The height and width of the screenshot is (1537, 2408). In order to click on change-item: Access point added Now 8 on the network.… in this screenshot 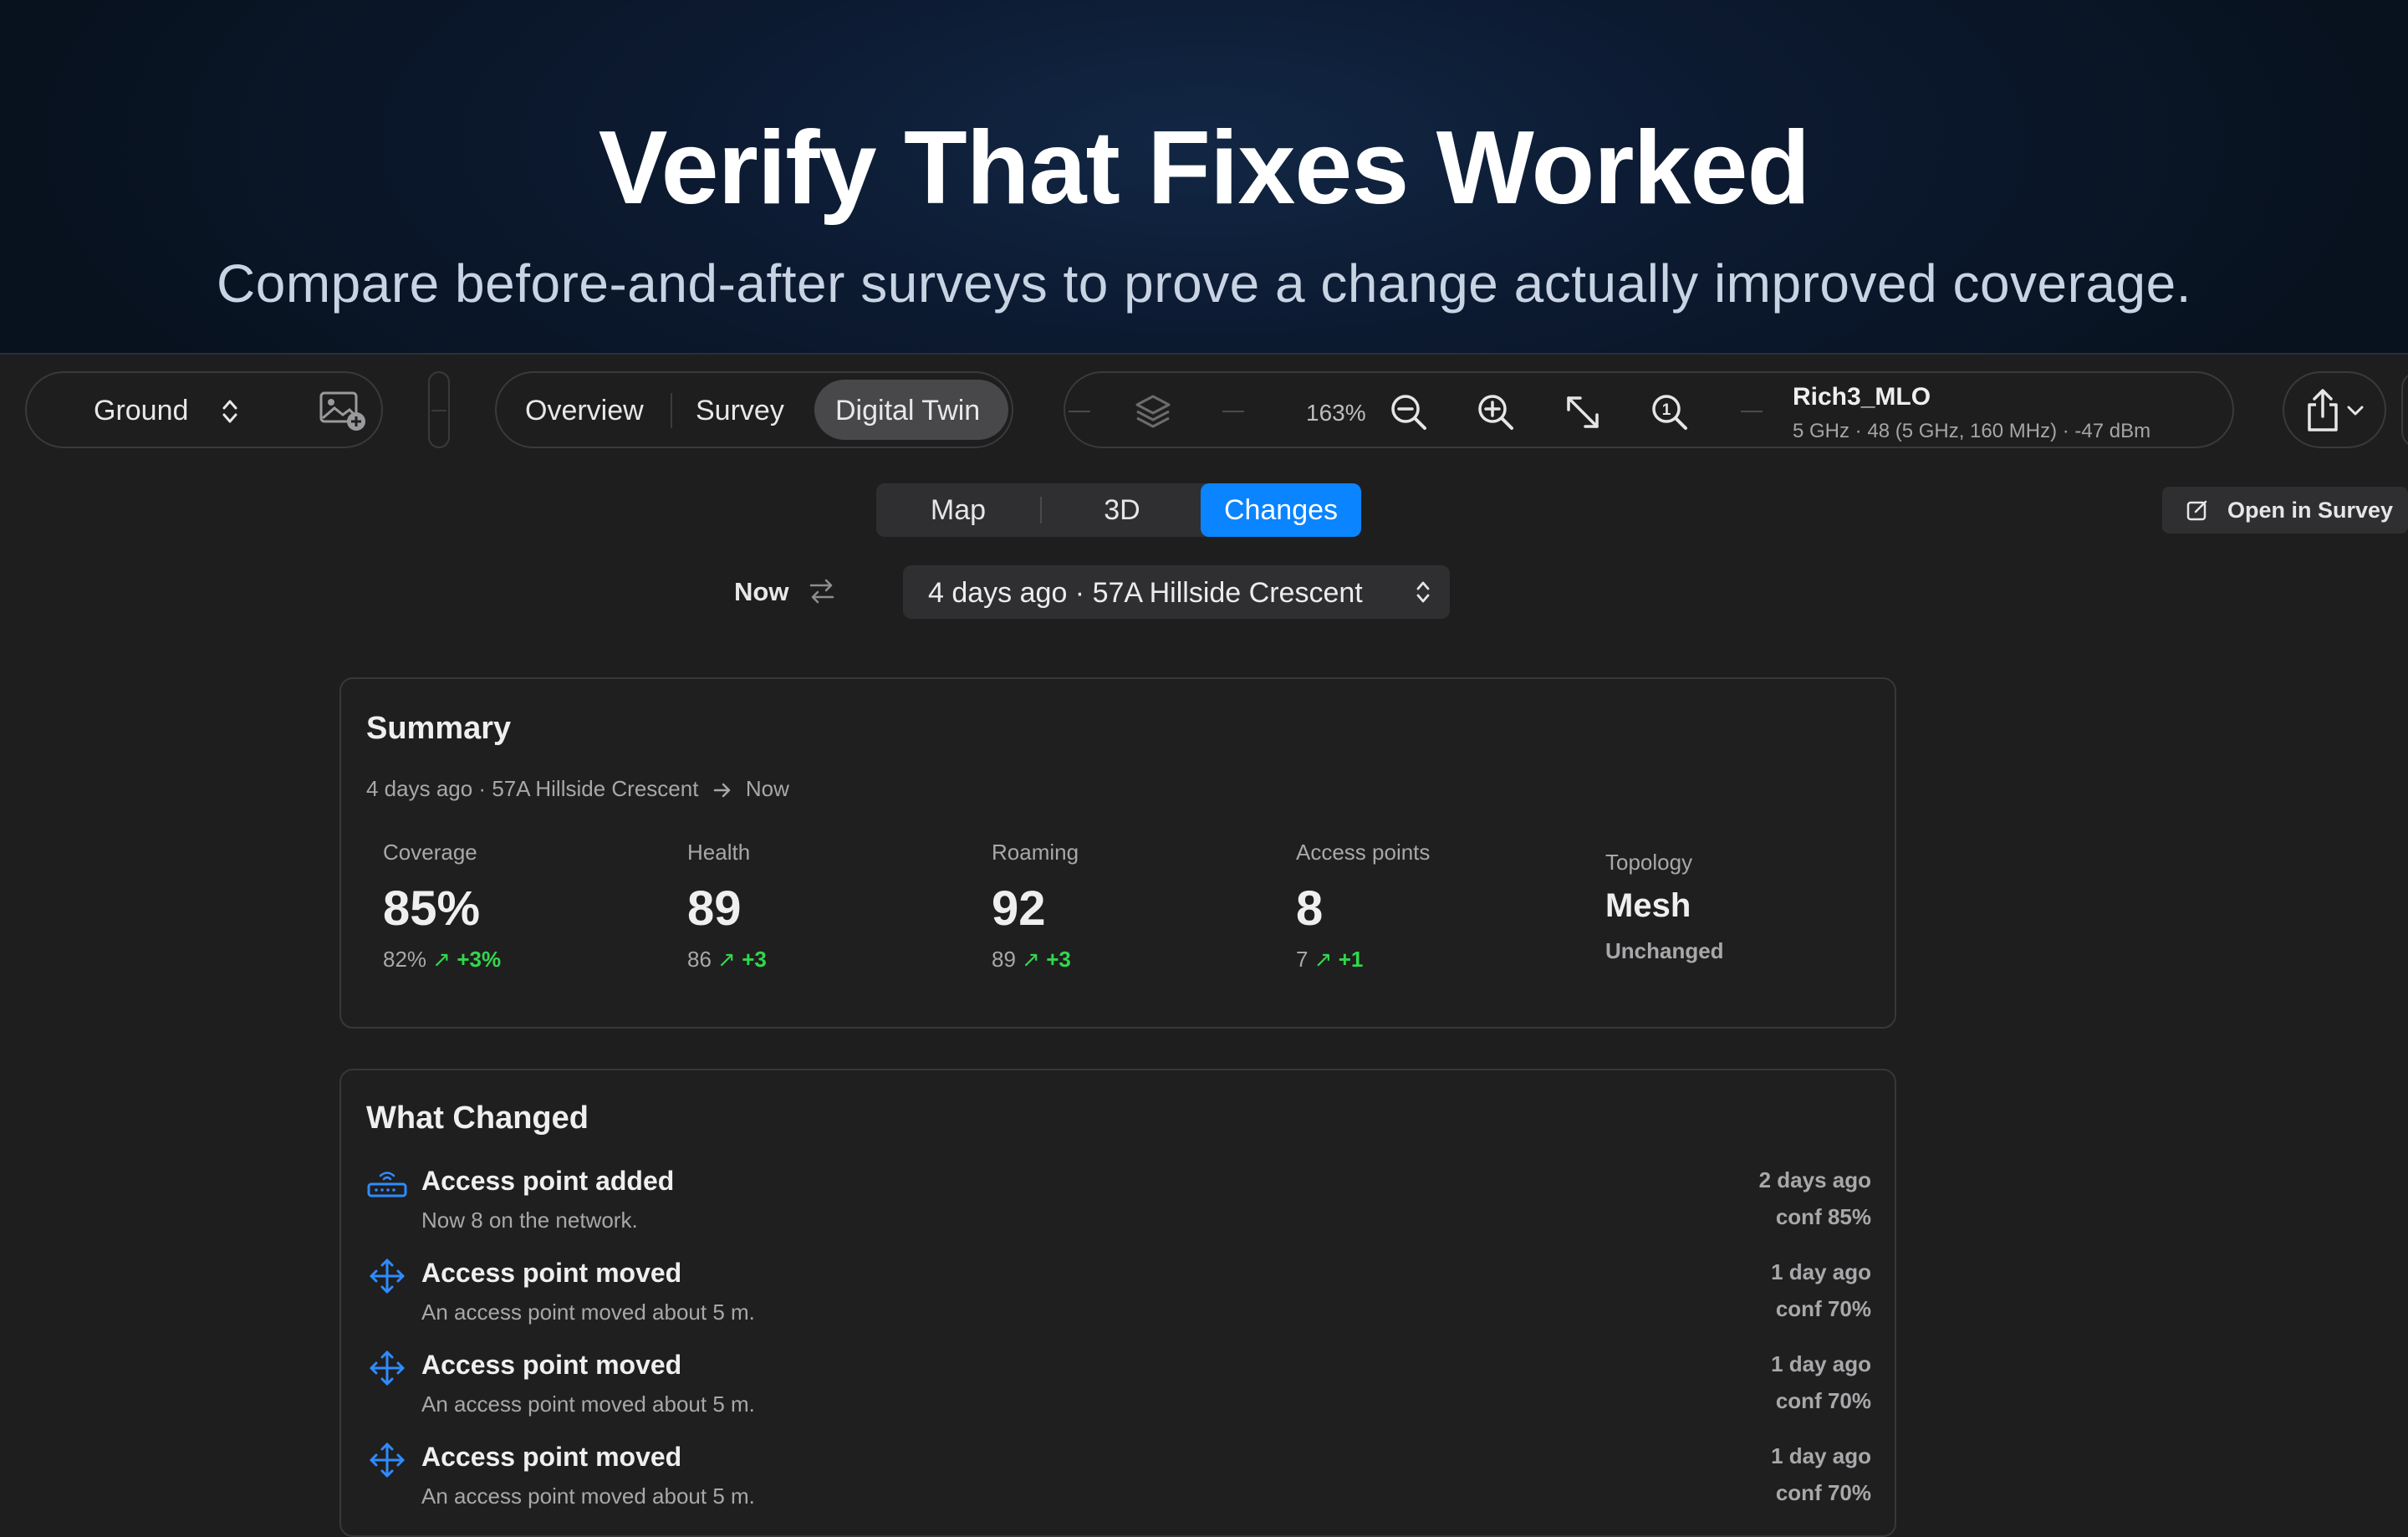, I will do `click(1118, 1210)`.